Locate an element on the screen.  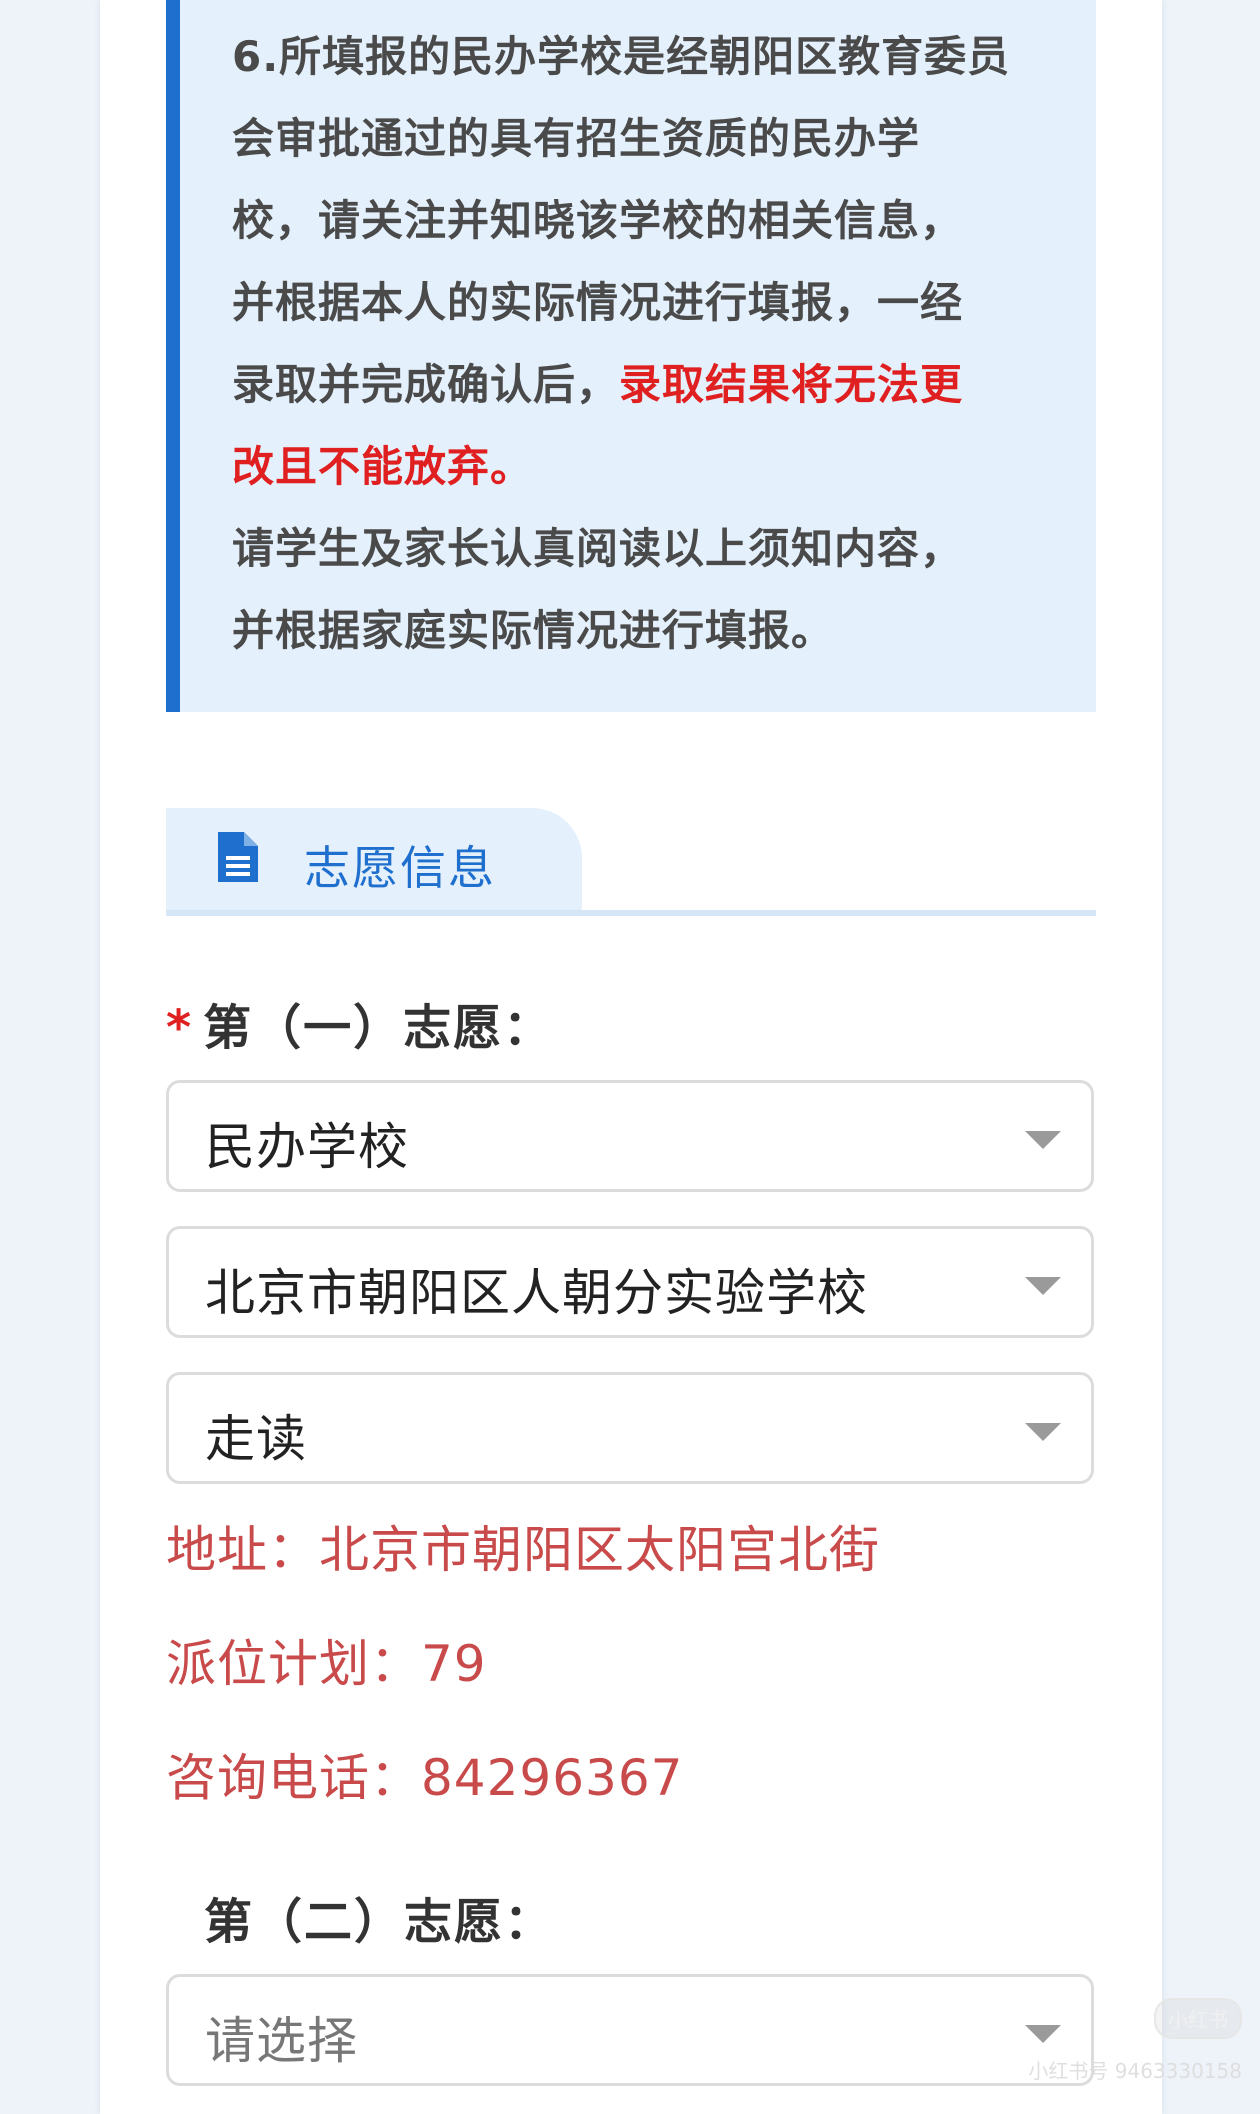
notice-line-2: 会审批通过的具有招生资质的民办学 is located at coordinates (576, 138).